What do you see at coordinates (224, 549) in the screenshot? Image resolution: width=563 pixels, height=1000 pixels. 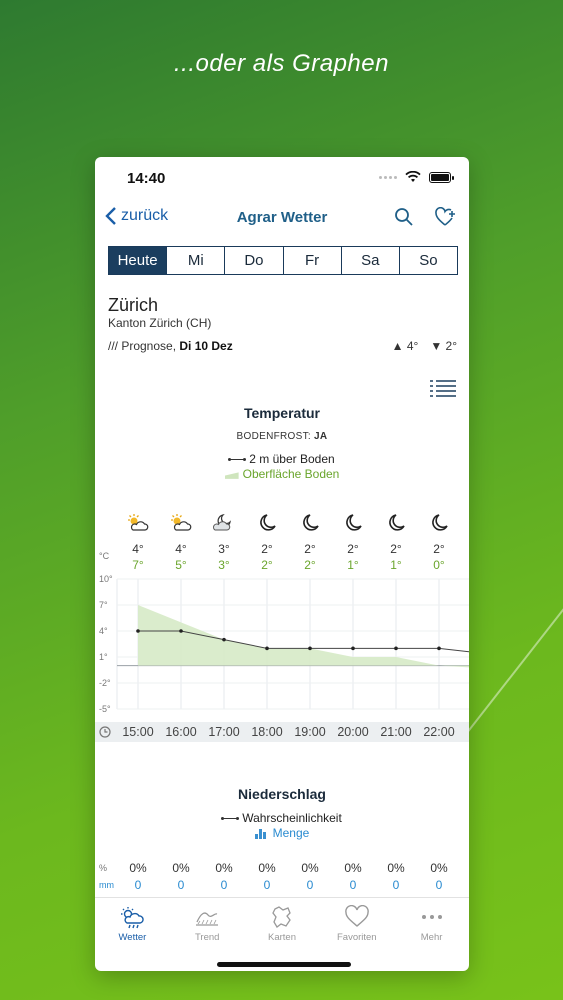 I see `air-temp-label: 3°` at bounding box center [224, 549].